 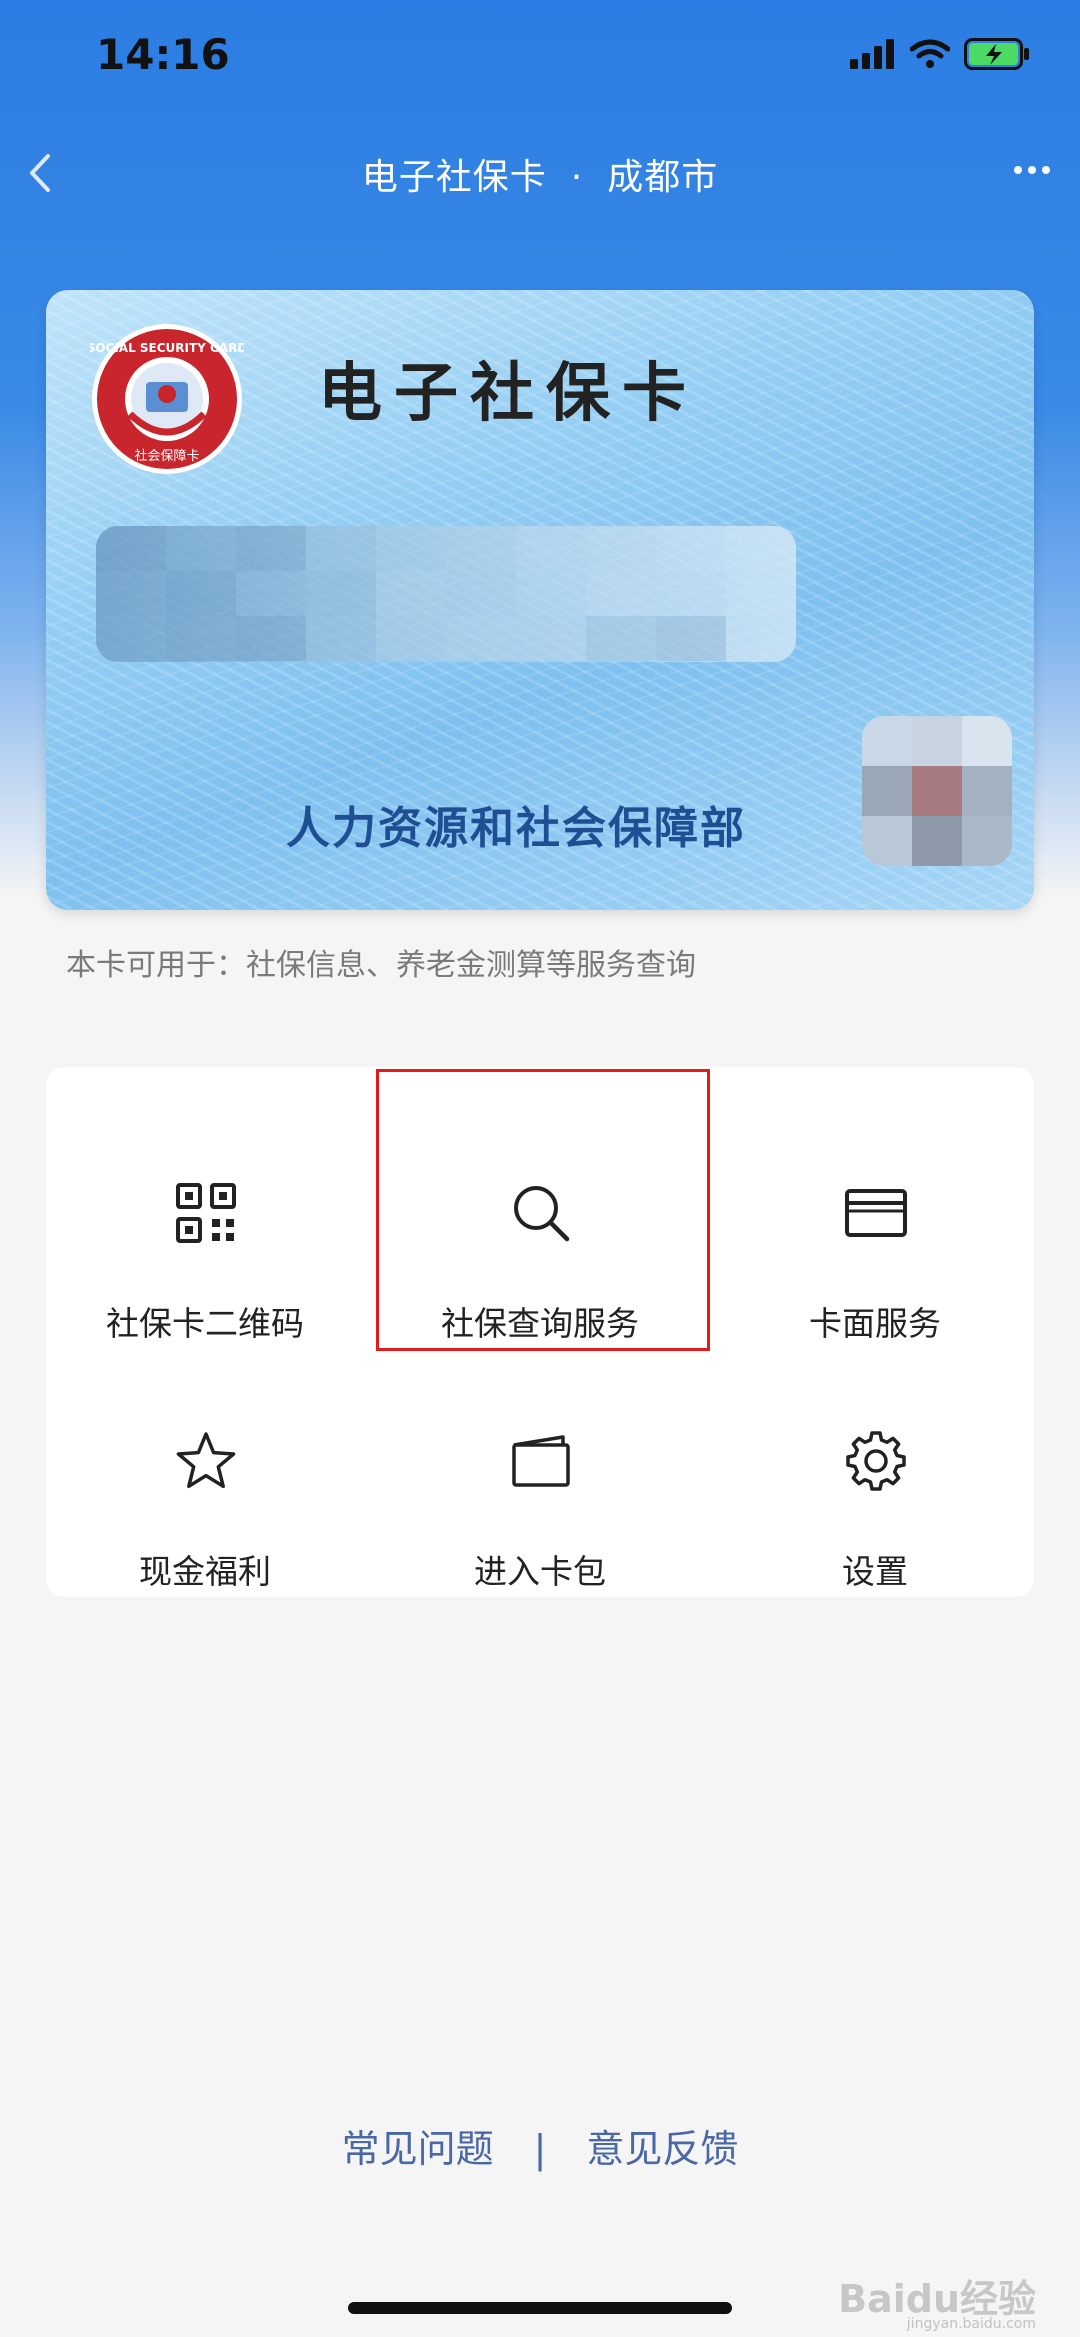 What do you see at coordinates (540, 1571) in the screenshot?
I see `menu-item-label: 进入卡包` at bounding box center [540, 1571].